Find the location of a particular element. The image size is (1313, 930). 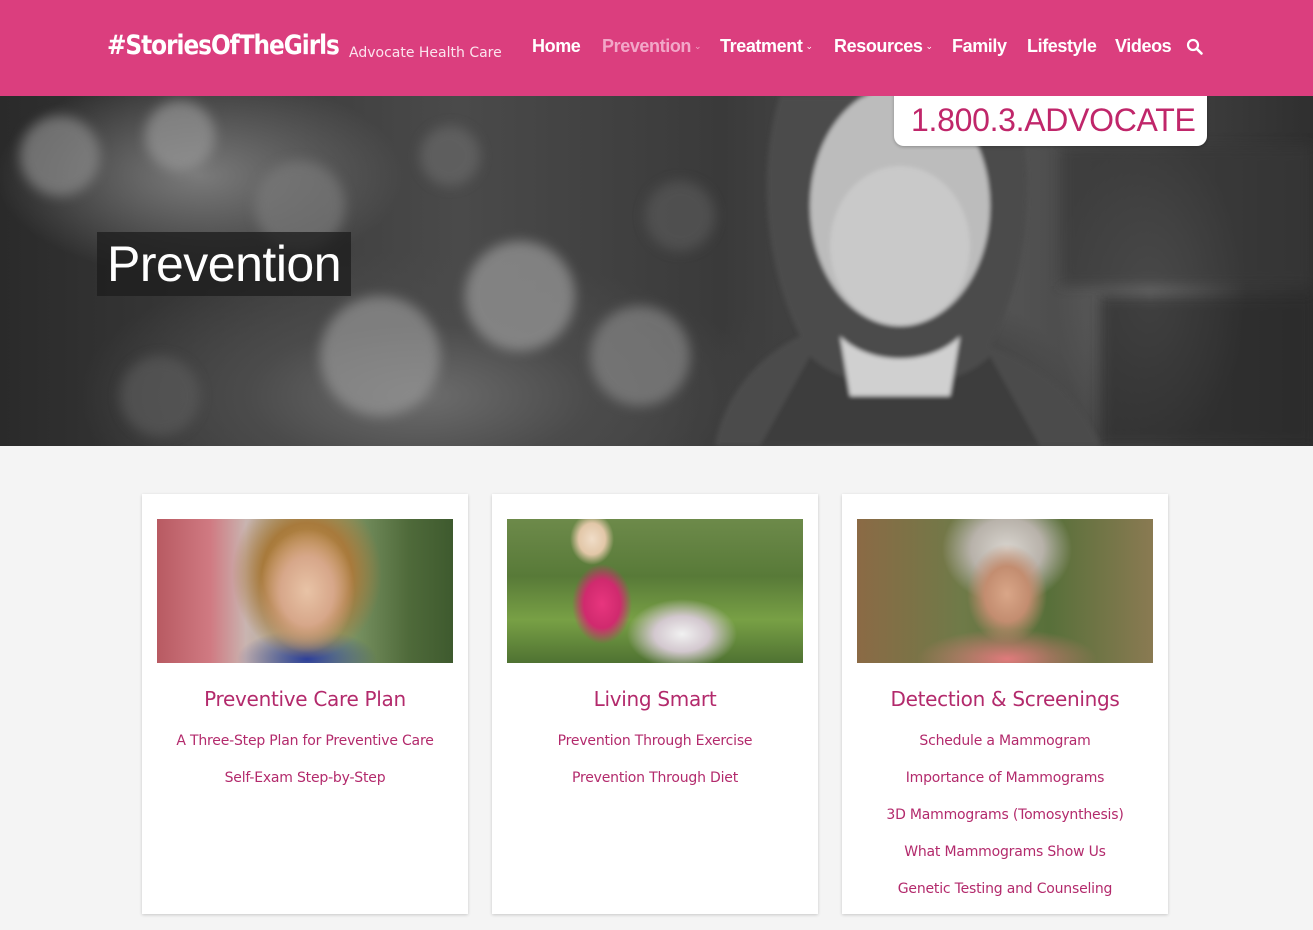

nav-item-label: Treatment is located at coordinates (761, 46).